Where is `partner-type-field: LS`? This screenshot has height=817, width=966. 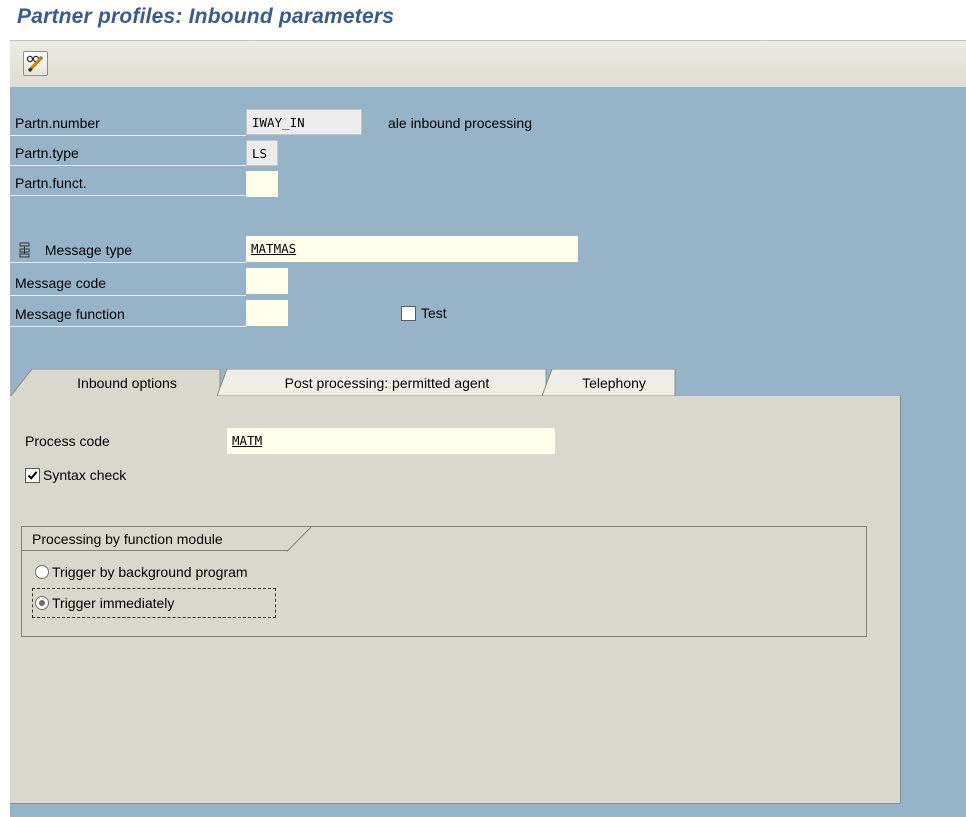
partner-type-field: LS is located at coordinates (262, 153).